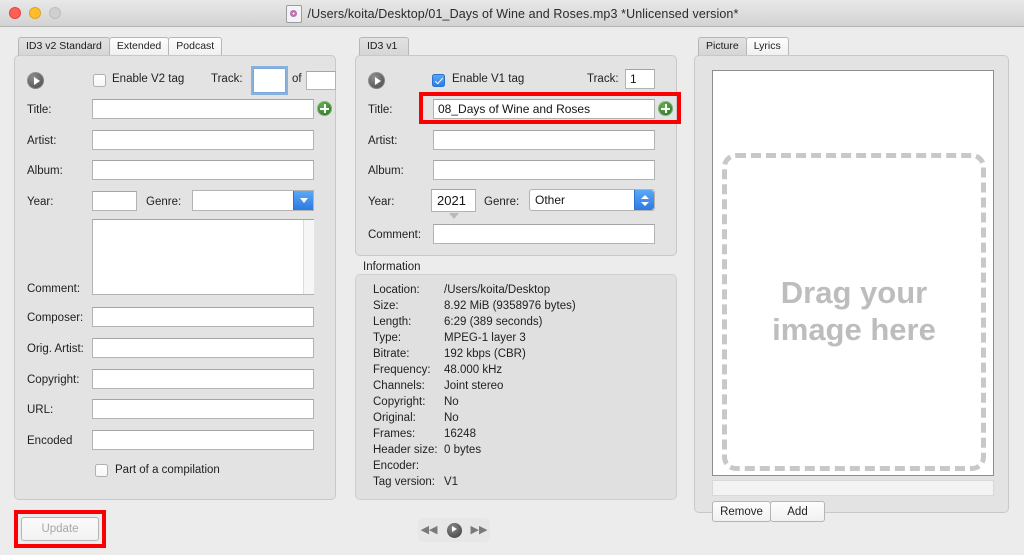 This screenshot has height=555, width=1024. Describe the element at coordinates (203, 109) in the screenshot. I see `v2-title-input` at that location.